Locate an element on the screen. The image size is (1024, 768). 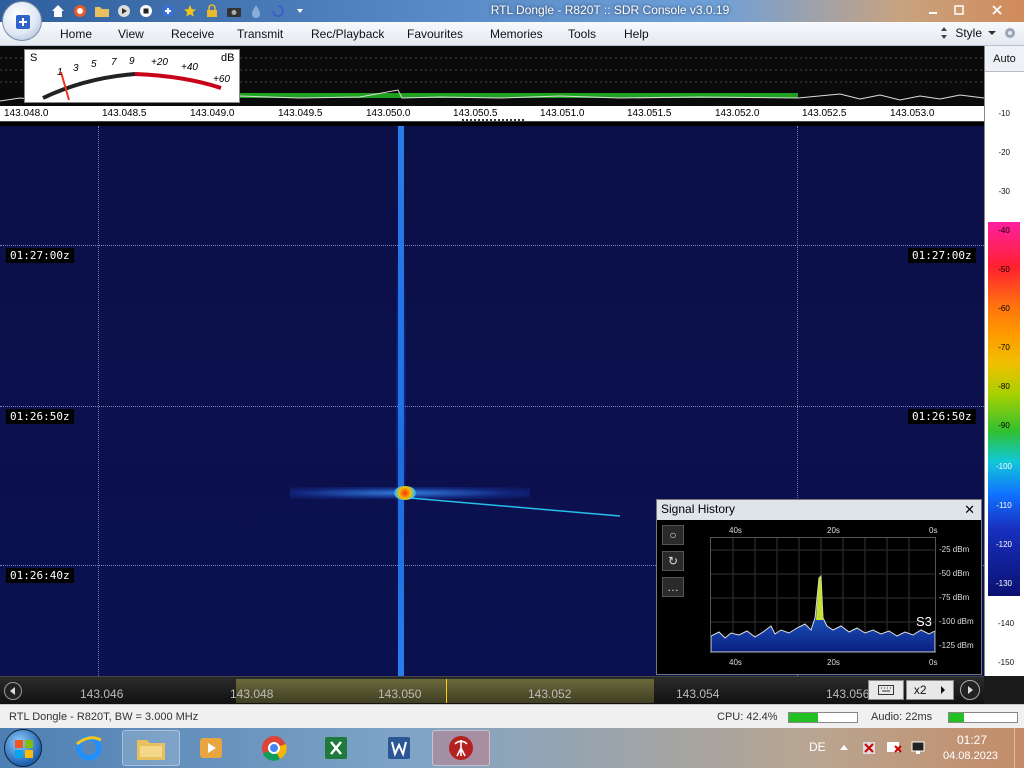
signal-history-title: Signal History is located at coordinates (819, 510).